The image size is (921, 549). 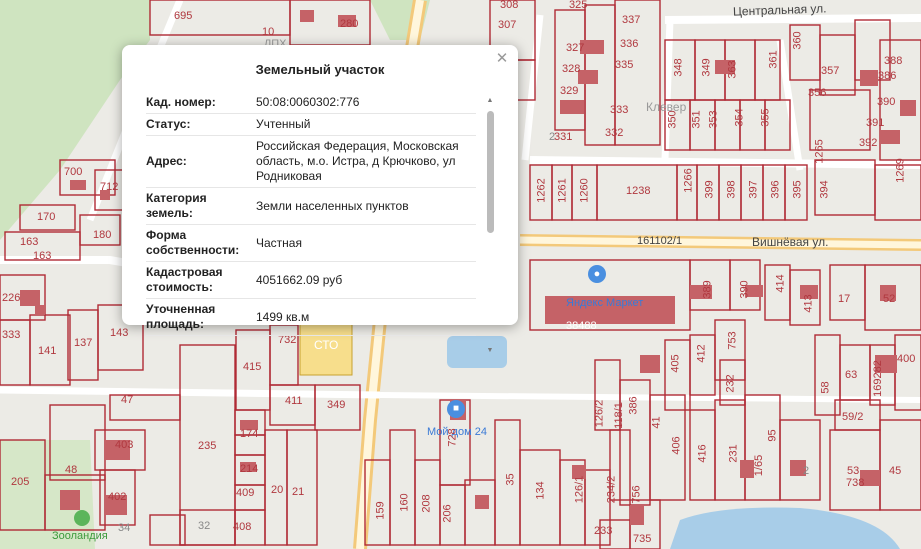 What do you see at coordinates (855, 483) in the screenshot?
I see `parcel-label: 738` at bounding box center [855, 483].